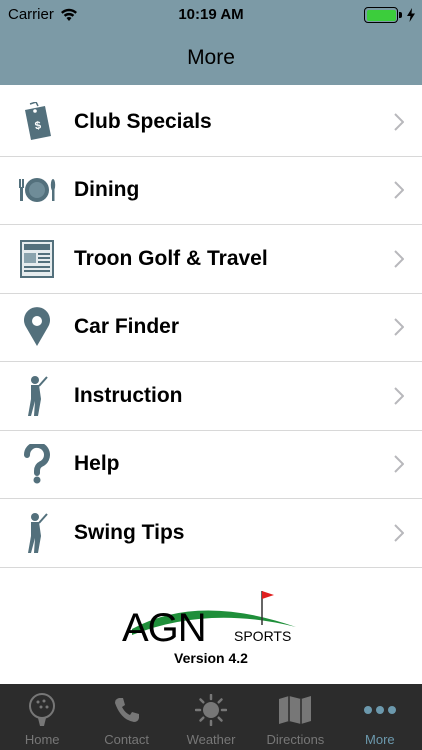  Describe the element at coordinates (42, 739) in the screenshot. I see `tab-label: Home` at that location.